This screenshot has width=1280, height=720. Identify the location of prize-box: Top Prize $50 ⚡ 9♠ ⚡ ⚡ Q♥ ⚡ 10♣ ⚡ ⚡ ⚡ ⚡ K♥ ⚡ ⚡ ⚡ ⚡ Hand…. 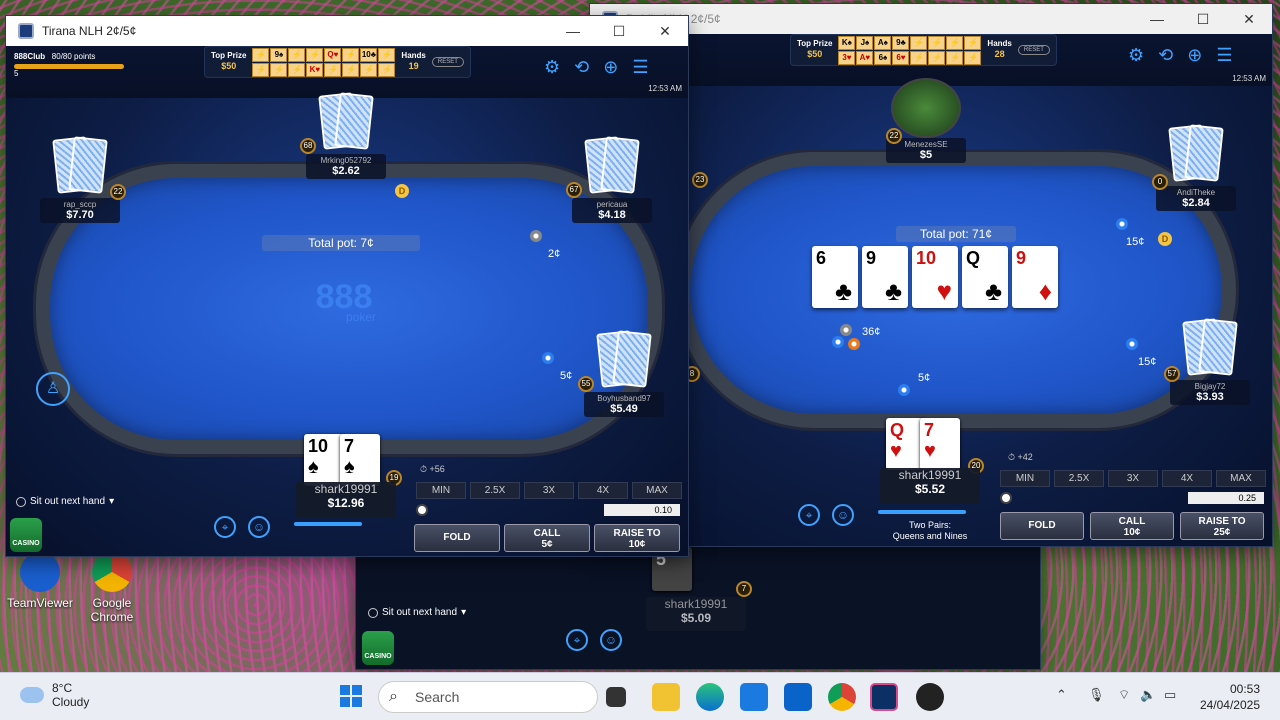
(337, 62).